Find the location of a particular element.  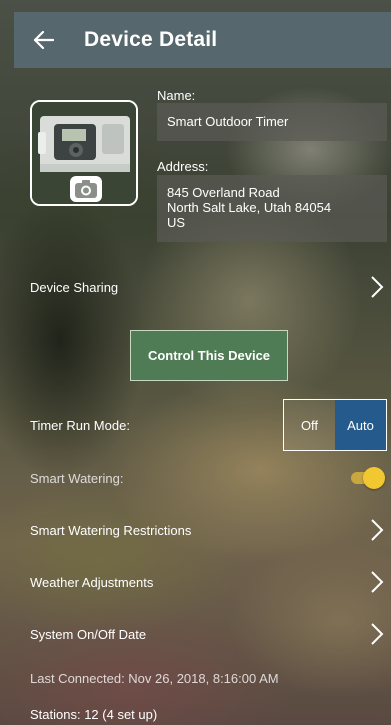

back-button is located at coordinates (44, 40).